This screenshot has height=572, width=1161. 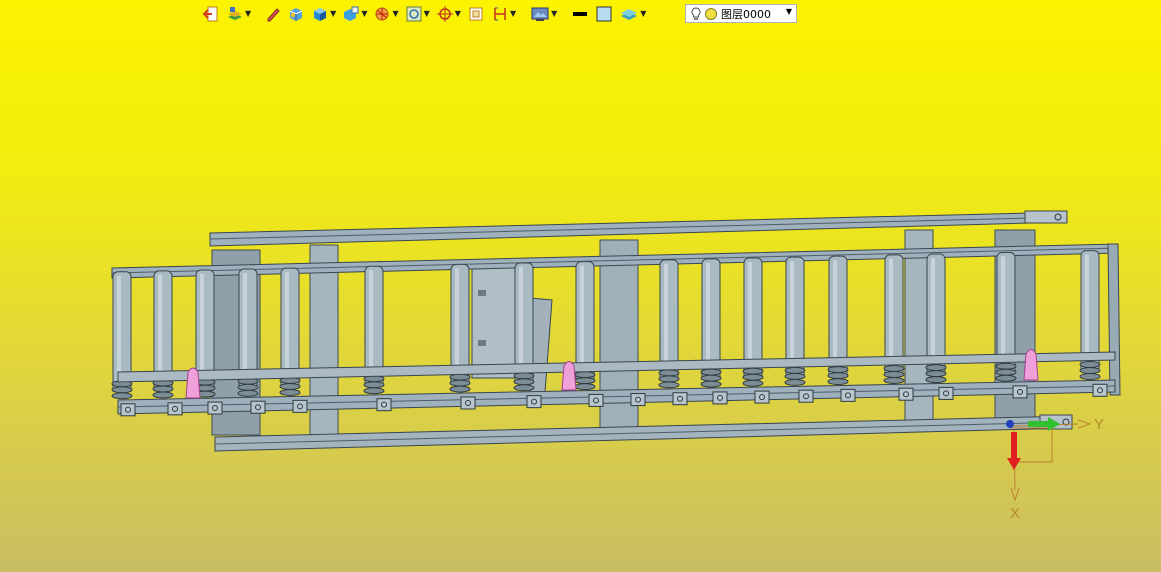 I want to click on coordinate-triad: Y X, so click(x=1055, y=469).